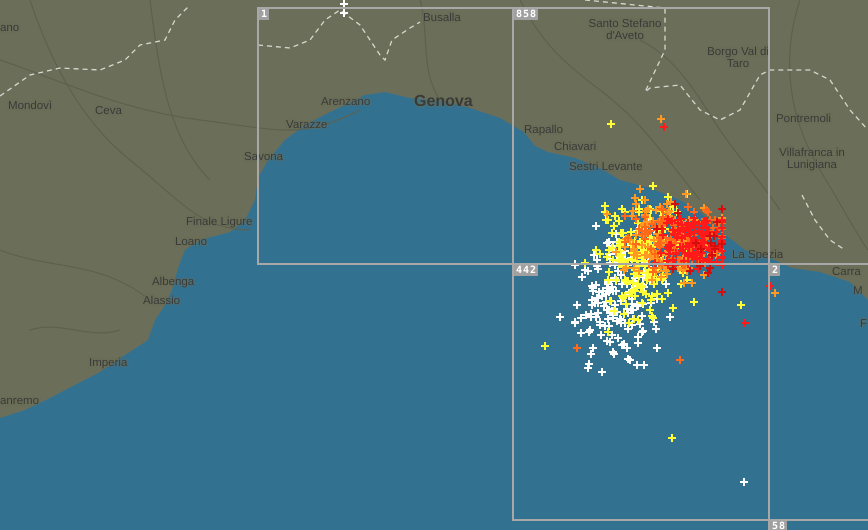 This screenshot has height=530, width=868. What do you see at coordinates (443, 101) in the screenshot?
I see `place-label: Genova` at bounding box center [443, 101].